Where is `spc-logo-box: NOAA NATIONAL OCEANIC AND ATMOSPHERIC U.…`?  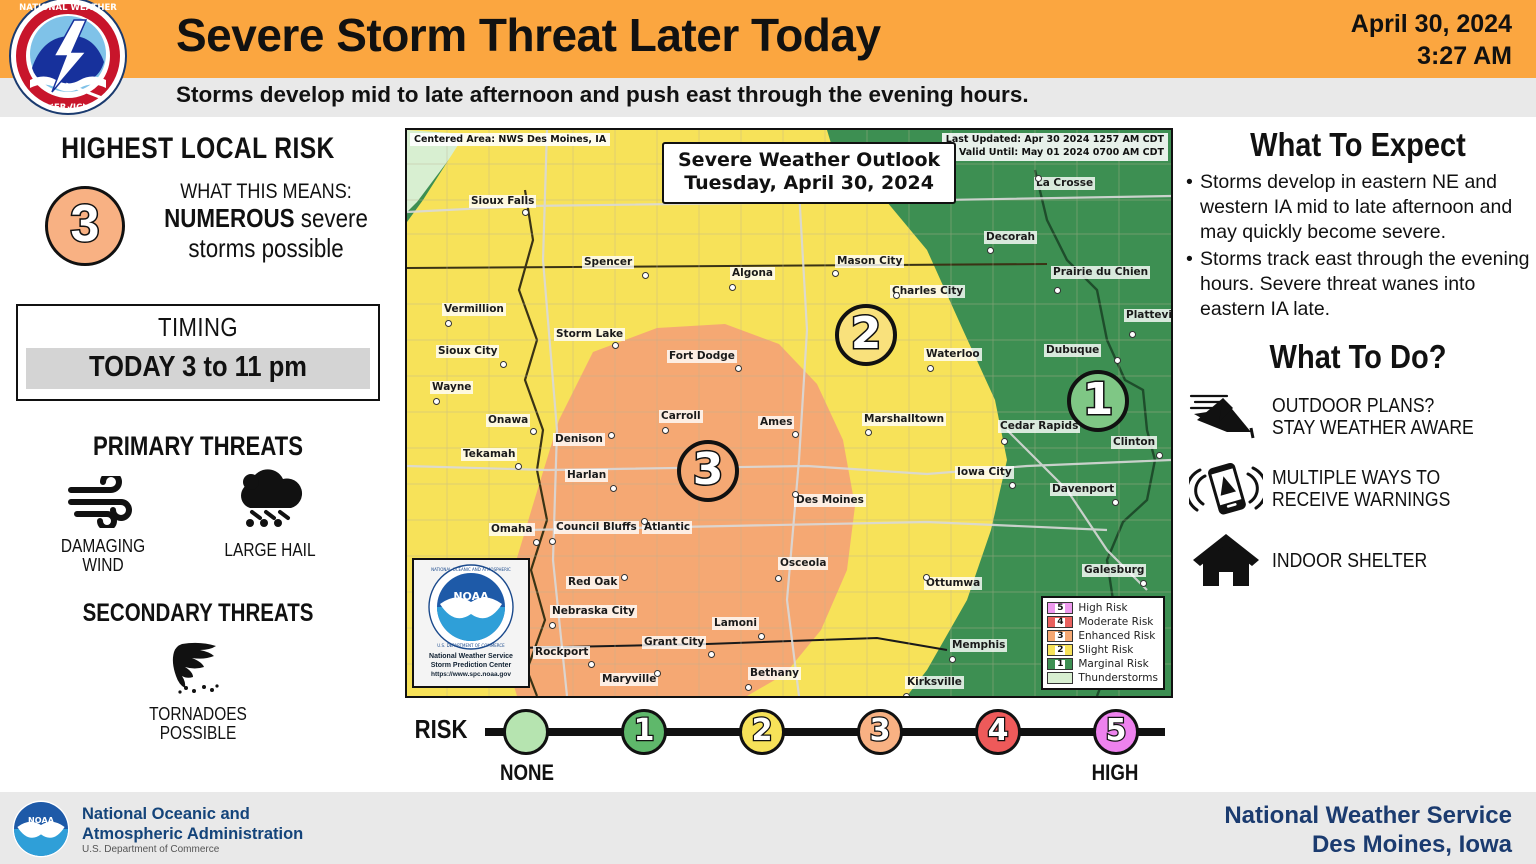 spc-logo-box: NOAA NATIONAL OCEANIC AND ATMOSPHERIC U.… is located at coordinates (471, 623).